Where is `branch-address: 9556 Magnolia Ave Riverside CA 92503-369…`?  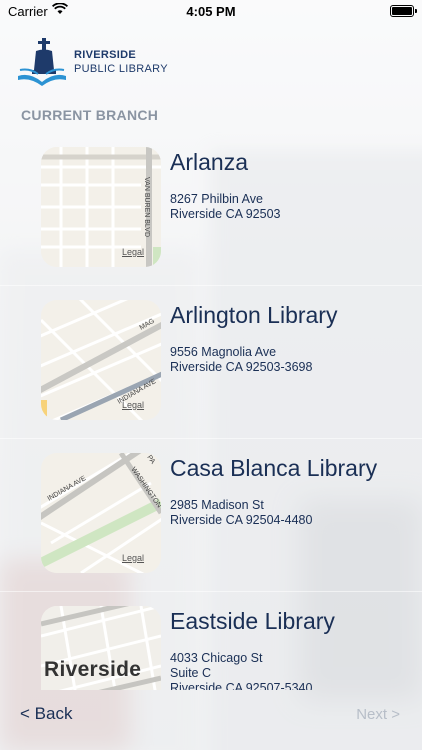
branch-address: 9556 Magnolia Ave Riverside CA 92503-369… is located at coordinates (241, 360).